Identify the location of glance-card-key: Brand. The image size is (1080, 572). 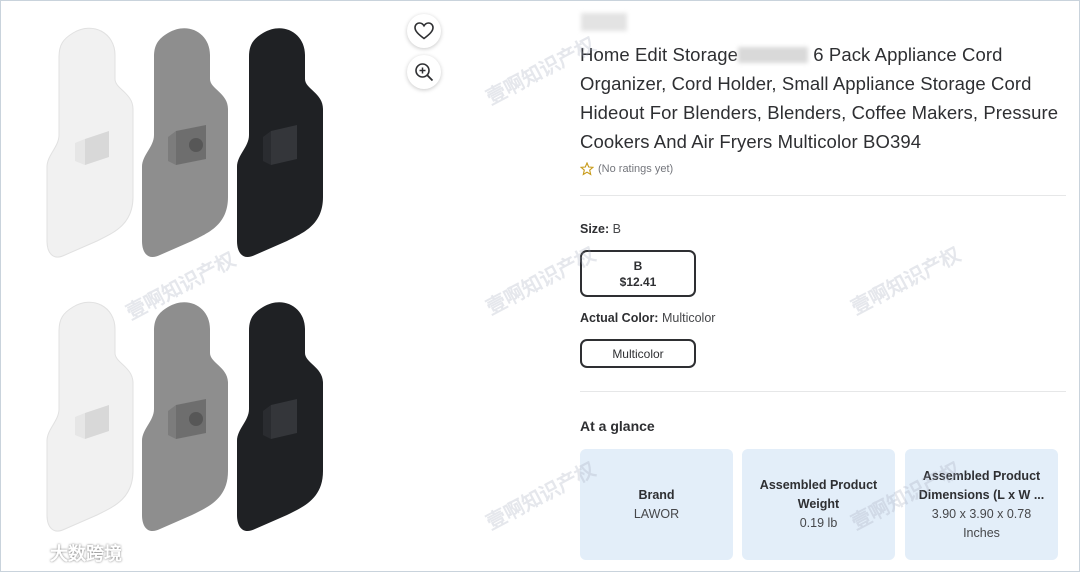
(656, 494).